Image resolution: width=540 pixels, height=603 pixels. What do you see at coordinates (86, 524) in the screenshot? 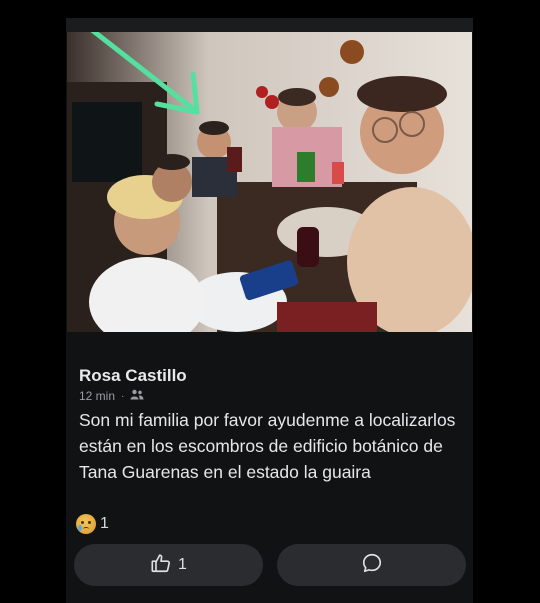
I see `sad-crying-face-icon` at bounding box center [86, 524].